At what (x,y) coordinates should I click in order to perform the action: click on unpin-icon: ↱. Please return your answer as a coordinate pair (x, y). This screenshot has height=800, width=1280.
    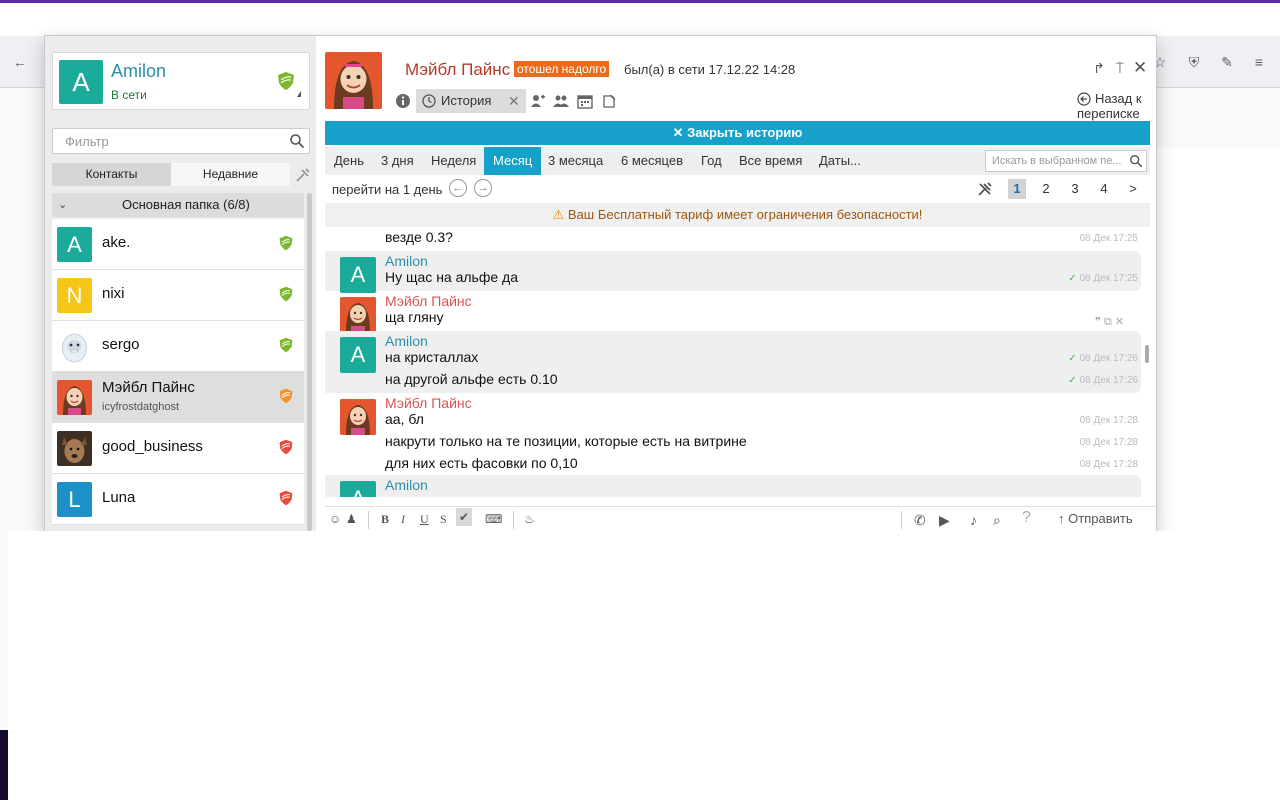
    Looking at the image, I should click on (1099, 68).